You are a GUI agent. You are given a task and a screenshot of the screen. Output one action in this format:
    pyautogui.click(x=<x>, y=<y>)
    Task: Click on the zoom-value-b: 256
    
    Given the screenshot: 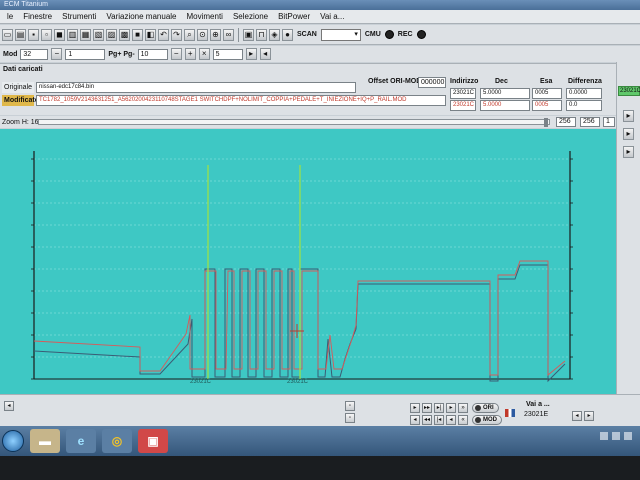 What is the action you would take?
    pyautogui.click(x=590, y=122)
    